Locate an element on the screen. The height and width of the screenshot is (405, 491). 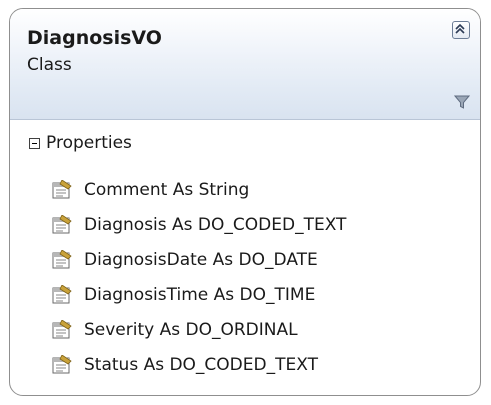
property-text: DiagnosisTime As DO_TIME is located at coordinates (200, 294).